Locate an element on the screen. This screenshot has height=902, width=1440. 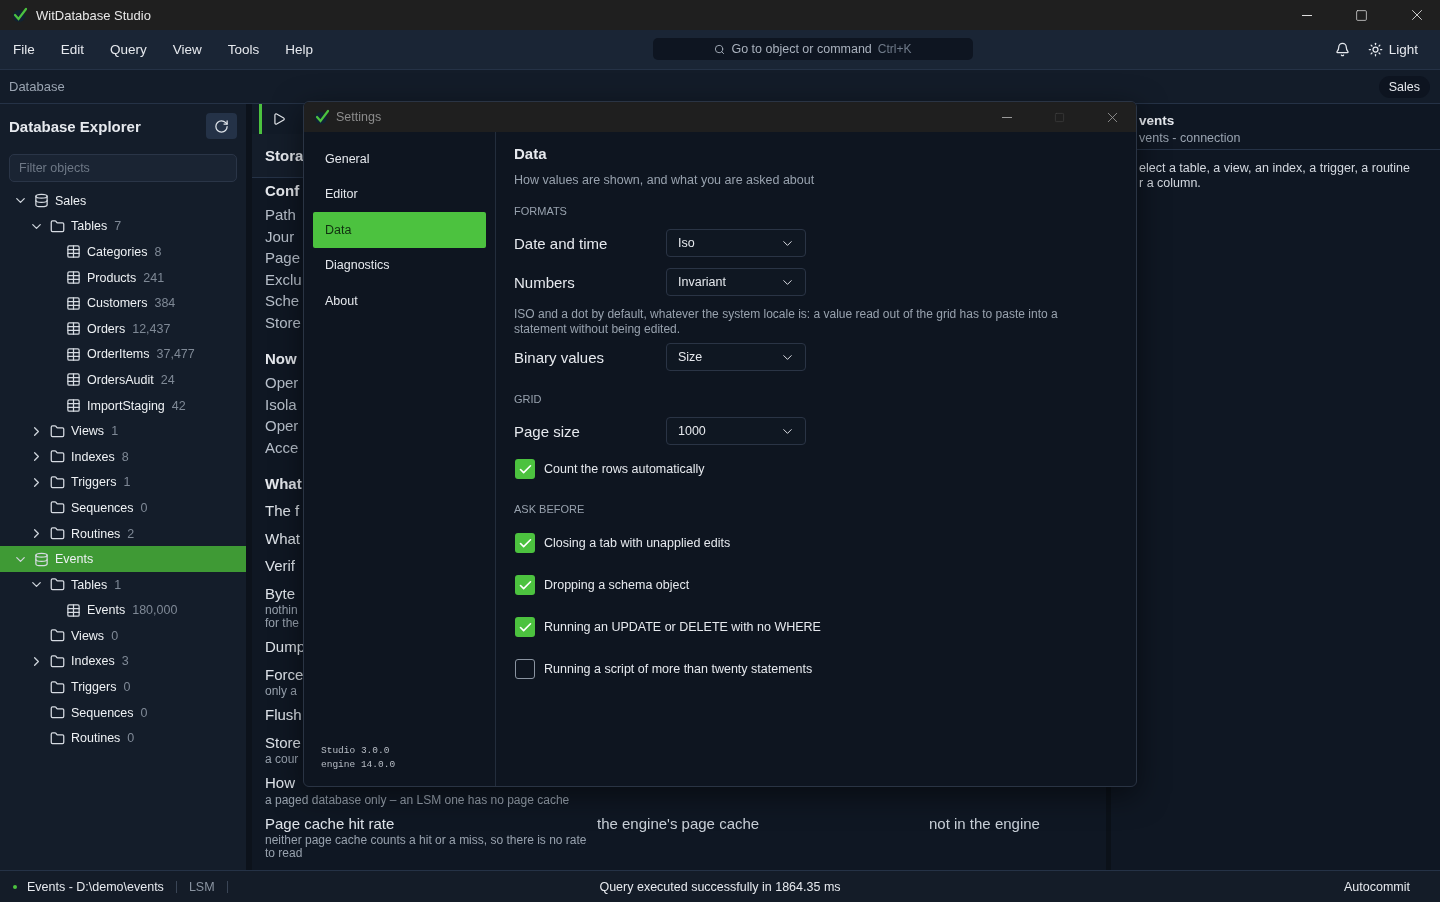
tree-item: Categories 8 is located at coordinates (123, 252).